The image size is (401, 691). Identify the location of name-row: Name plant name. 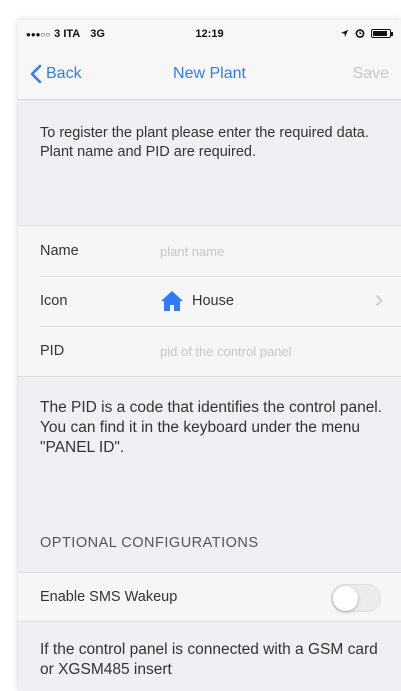
(209, 251).